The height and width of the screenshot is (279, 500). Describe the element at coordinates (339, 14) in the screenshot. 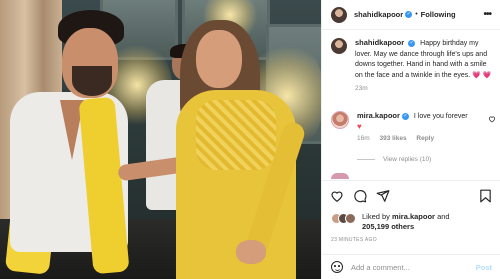

I see `author-avatar` at that location.